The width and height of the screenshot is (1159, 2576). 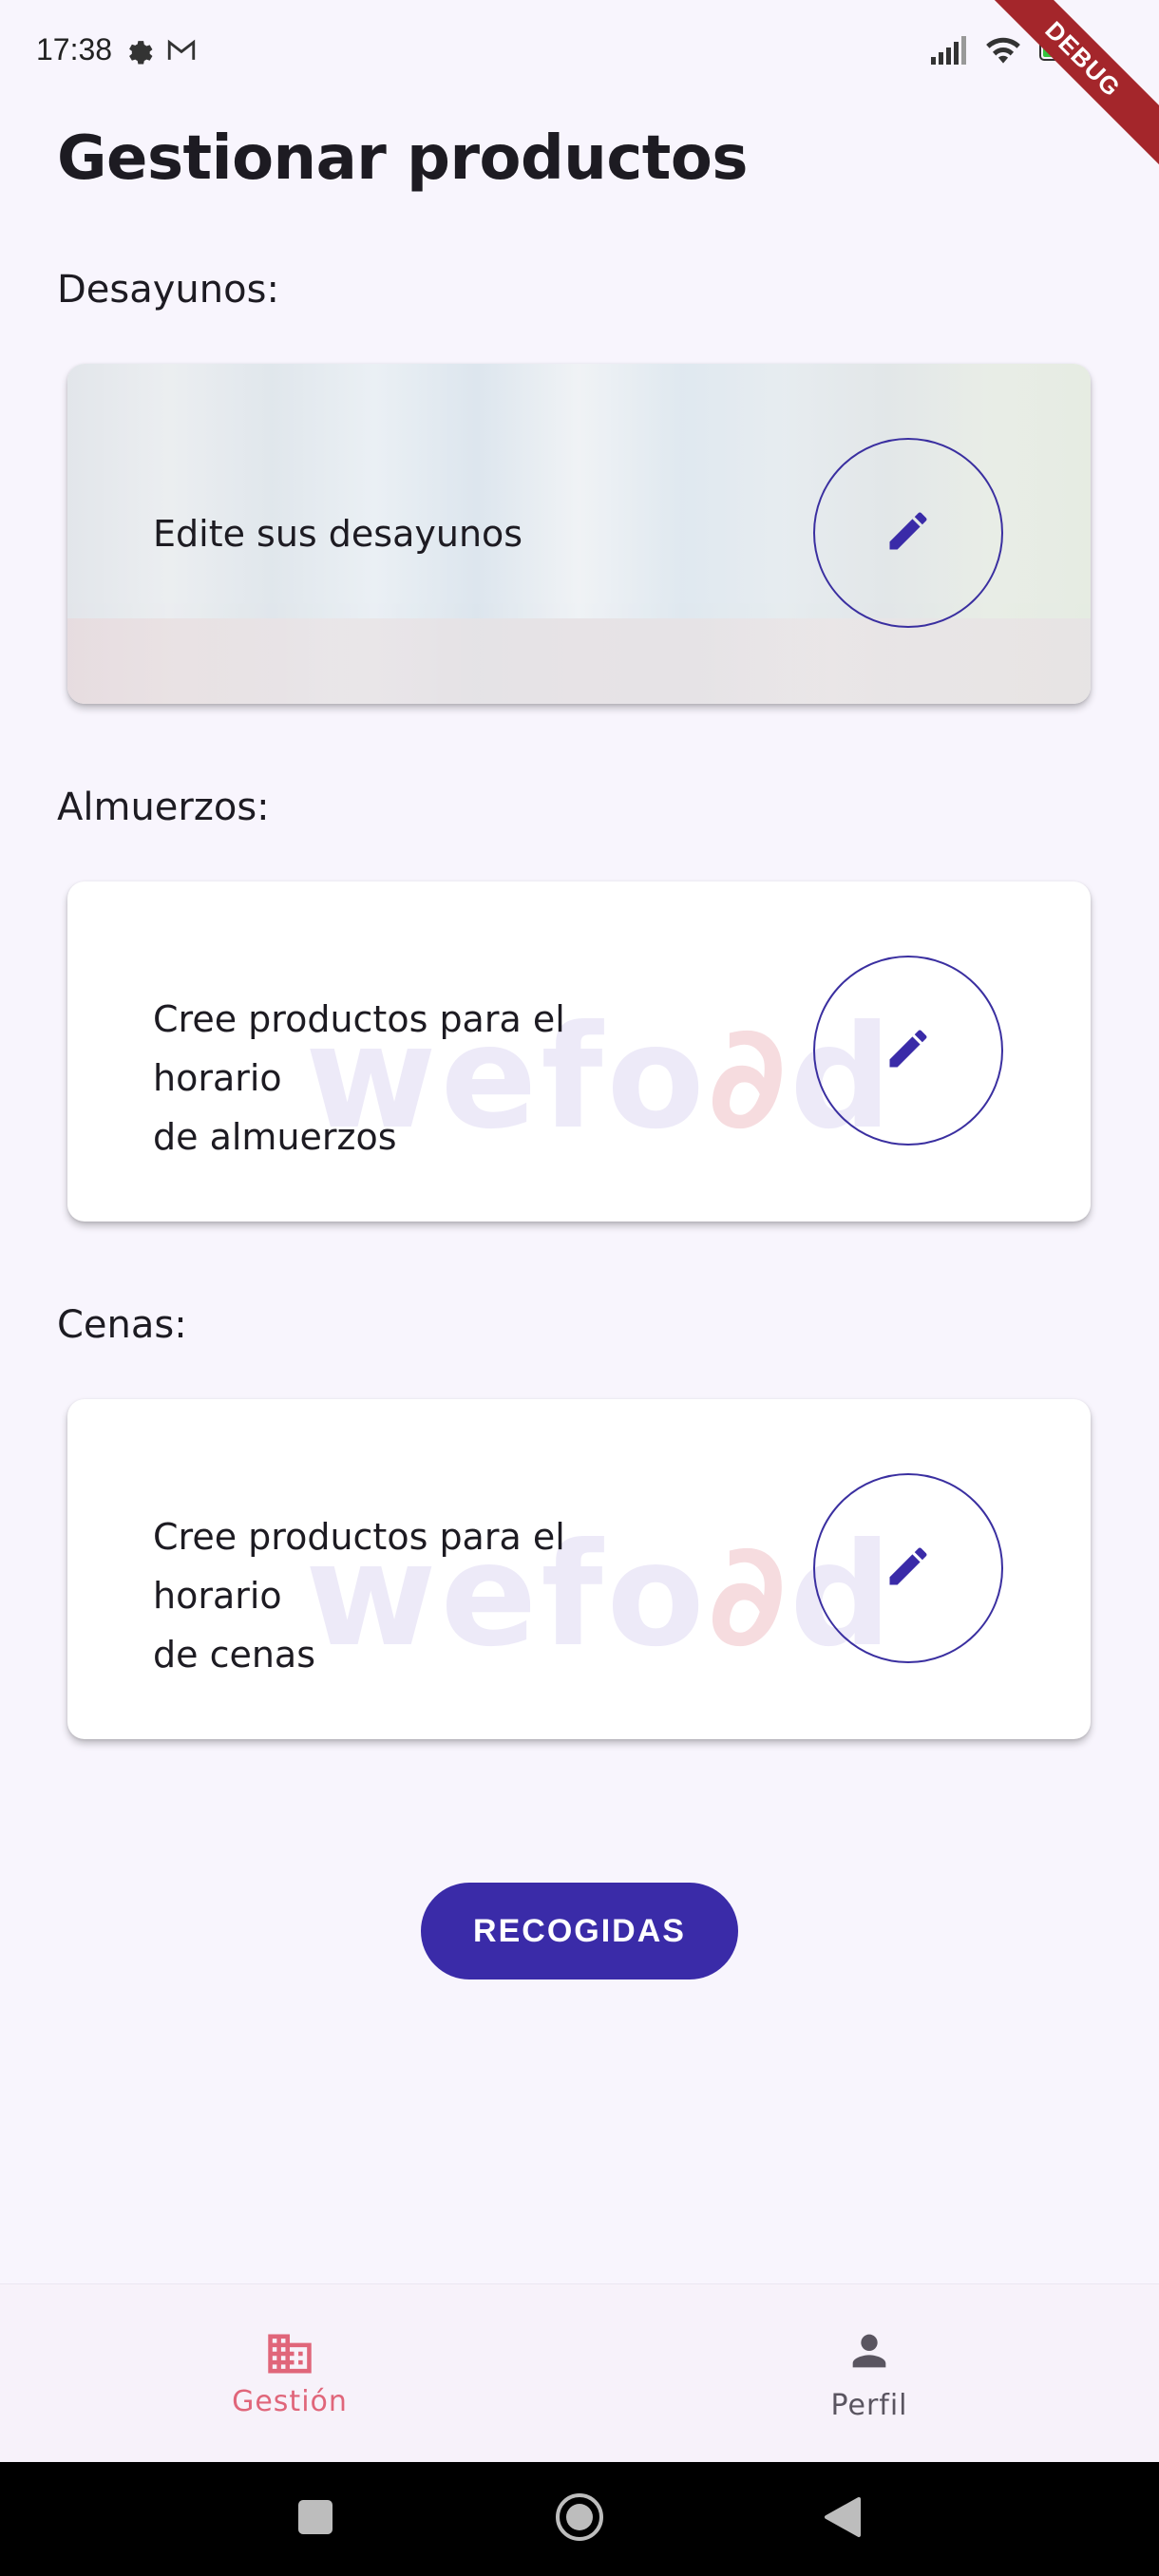 What do you see at coordinates (579, 1931) in the screenshot?
I see `recogidas-button: RECOGIDAS` at bounding box center [579, 1931].